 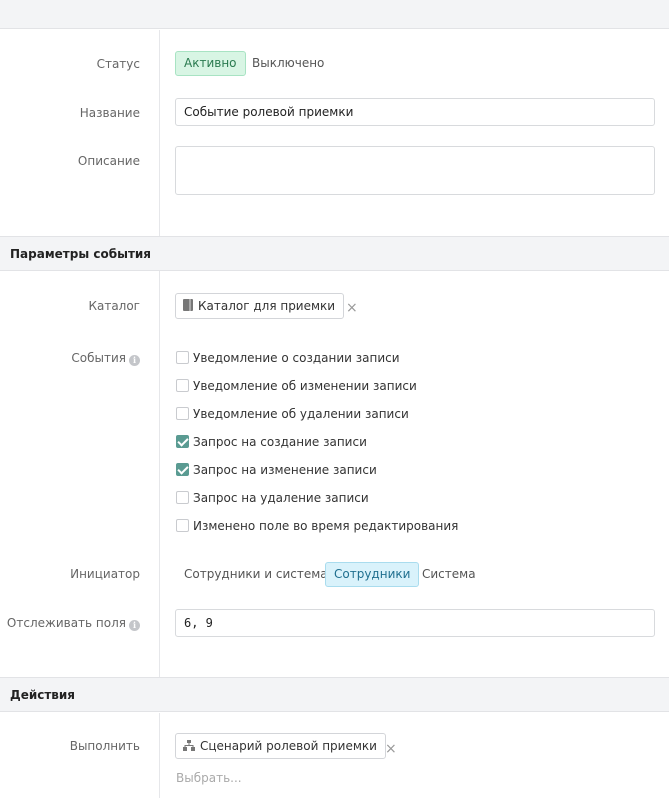 What do you see at coordinates (285, 470) in the screenshot?
I see `event-checkbox-label: Запрос на изменение записи` at bounding box center [285, 470].